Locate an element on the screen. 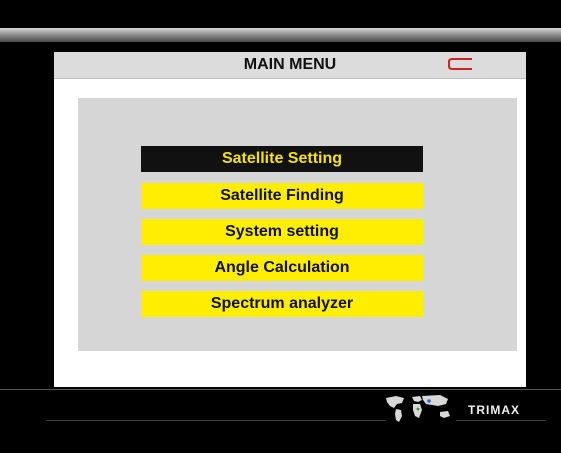 This screenshot has height=453, width=561. title-bar: MAIN MENU is located at coordinates (290, 65).